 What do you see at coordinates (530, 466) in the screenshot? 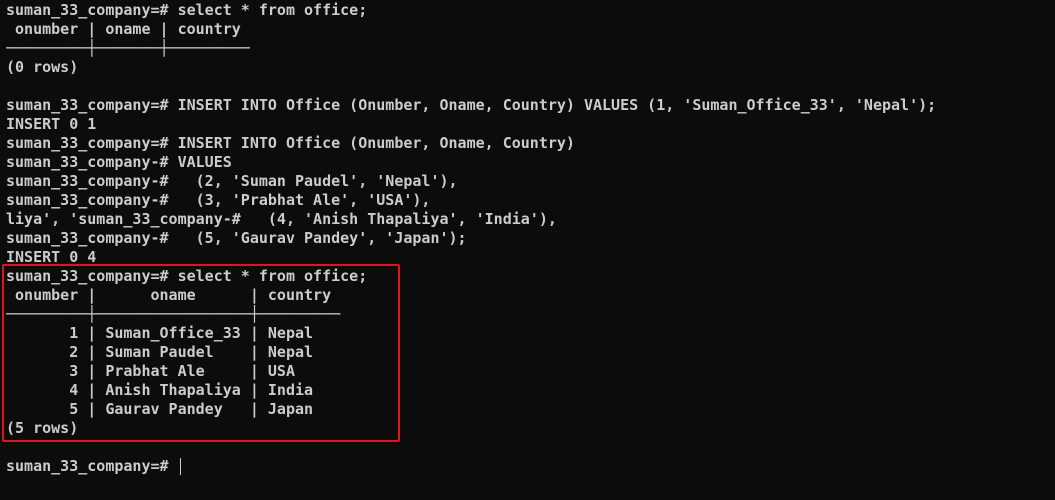
I see `prompt-line: suman_33_company=#` at bounding box center [530, 466].